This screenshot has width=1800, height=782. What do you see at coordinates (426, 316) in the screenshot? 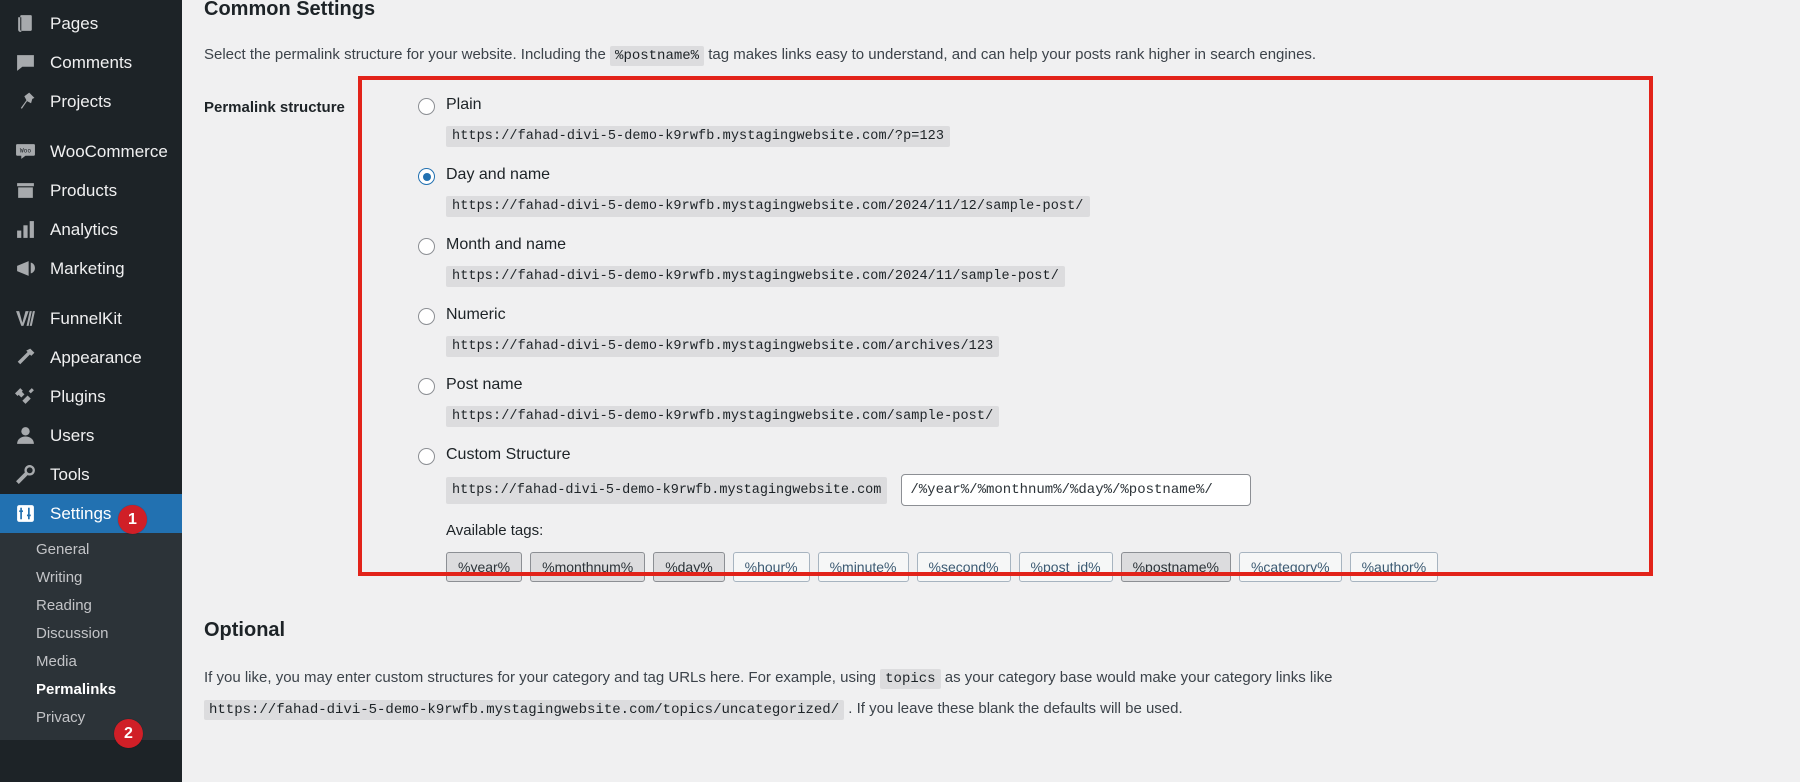
I see `radio-numeric` at bounding box center [426, 316].